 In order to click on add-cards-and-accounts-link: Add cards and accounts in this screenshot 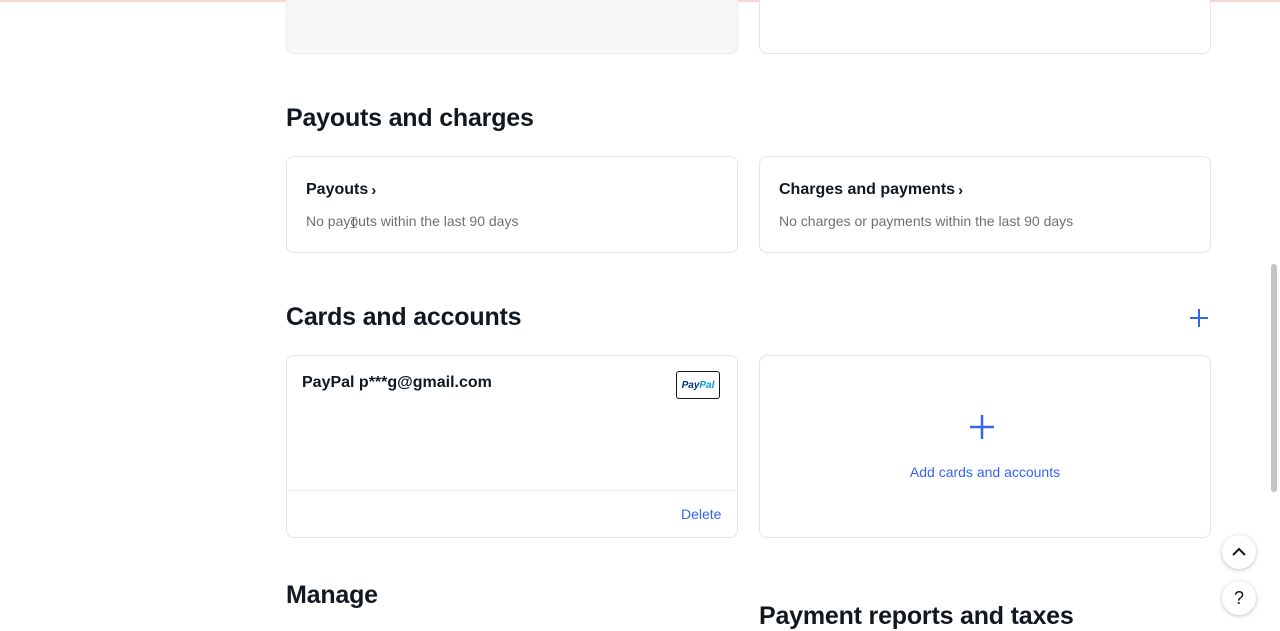, I will do `click(985, 472)`.